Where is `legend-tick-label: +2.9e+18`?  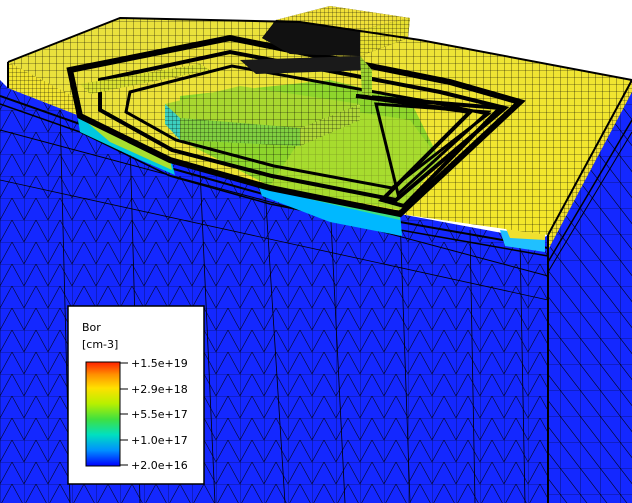
legend-tick-label: +2.9e+18 is located at coordinates (159, 389).